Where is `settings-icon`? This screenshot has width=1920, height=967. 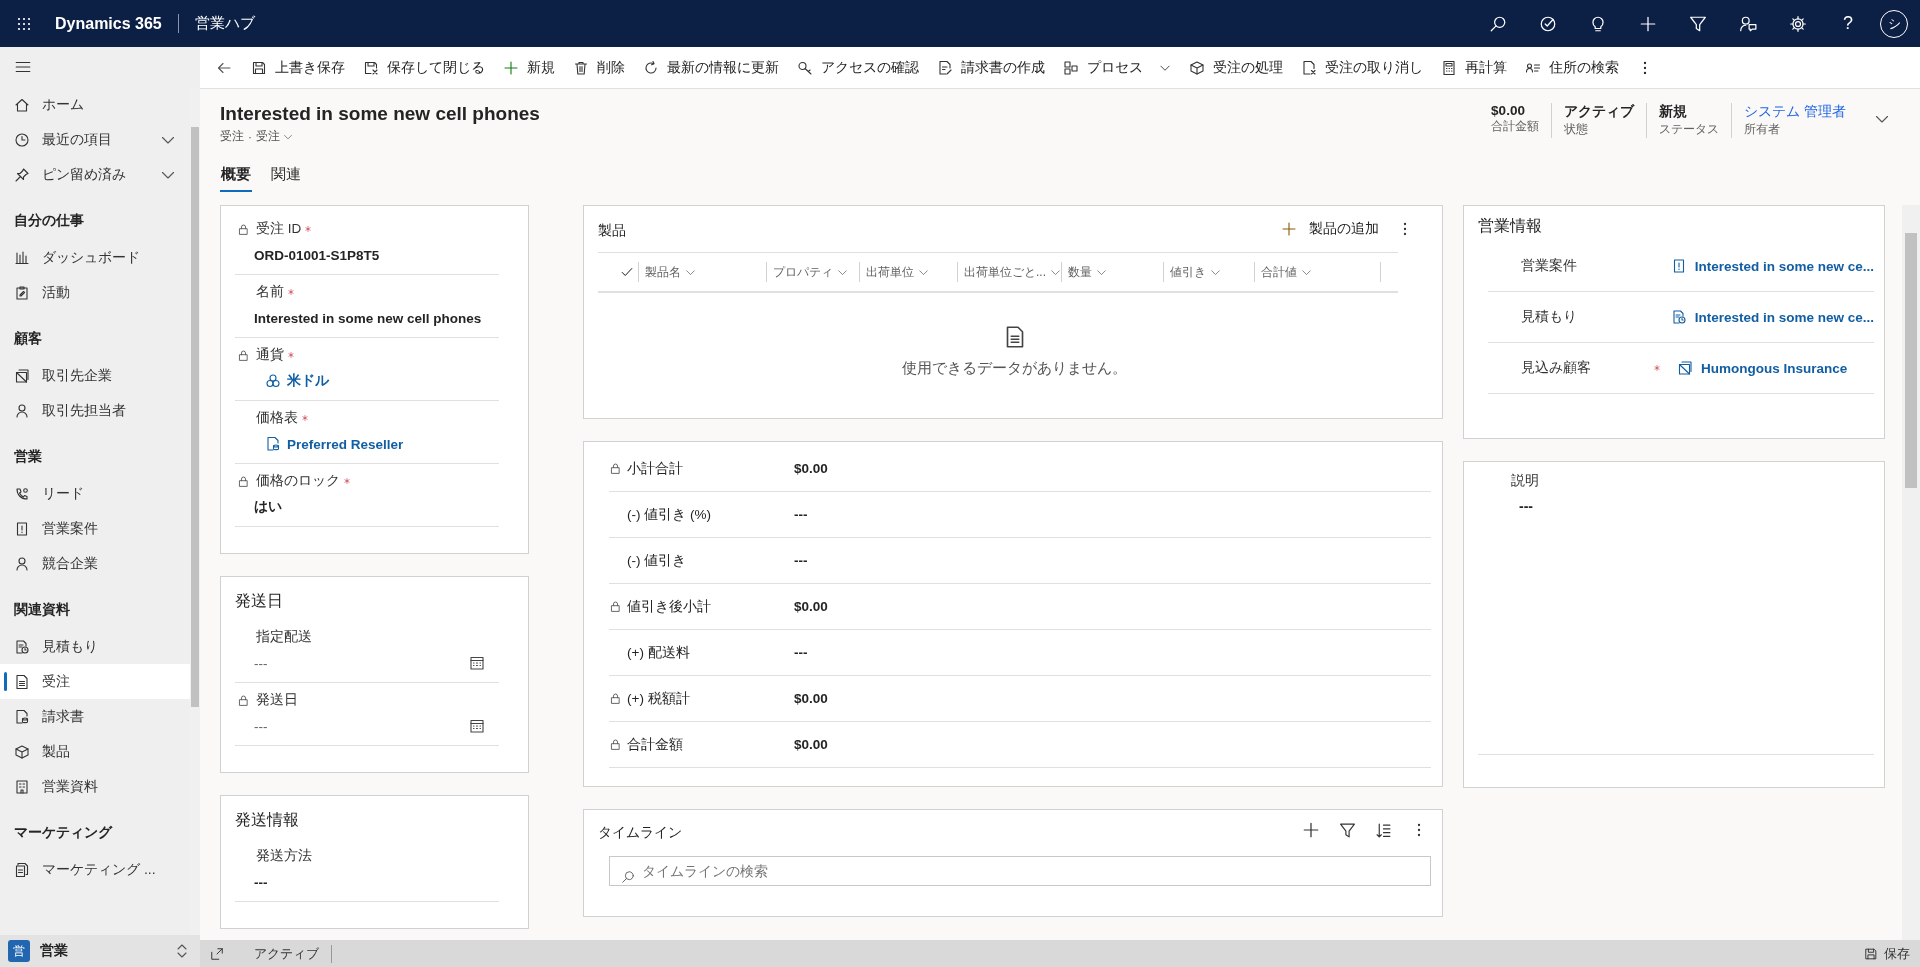 settings-icon is located at coordinates (1798, 23).